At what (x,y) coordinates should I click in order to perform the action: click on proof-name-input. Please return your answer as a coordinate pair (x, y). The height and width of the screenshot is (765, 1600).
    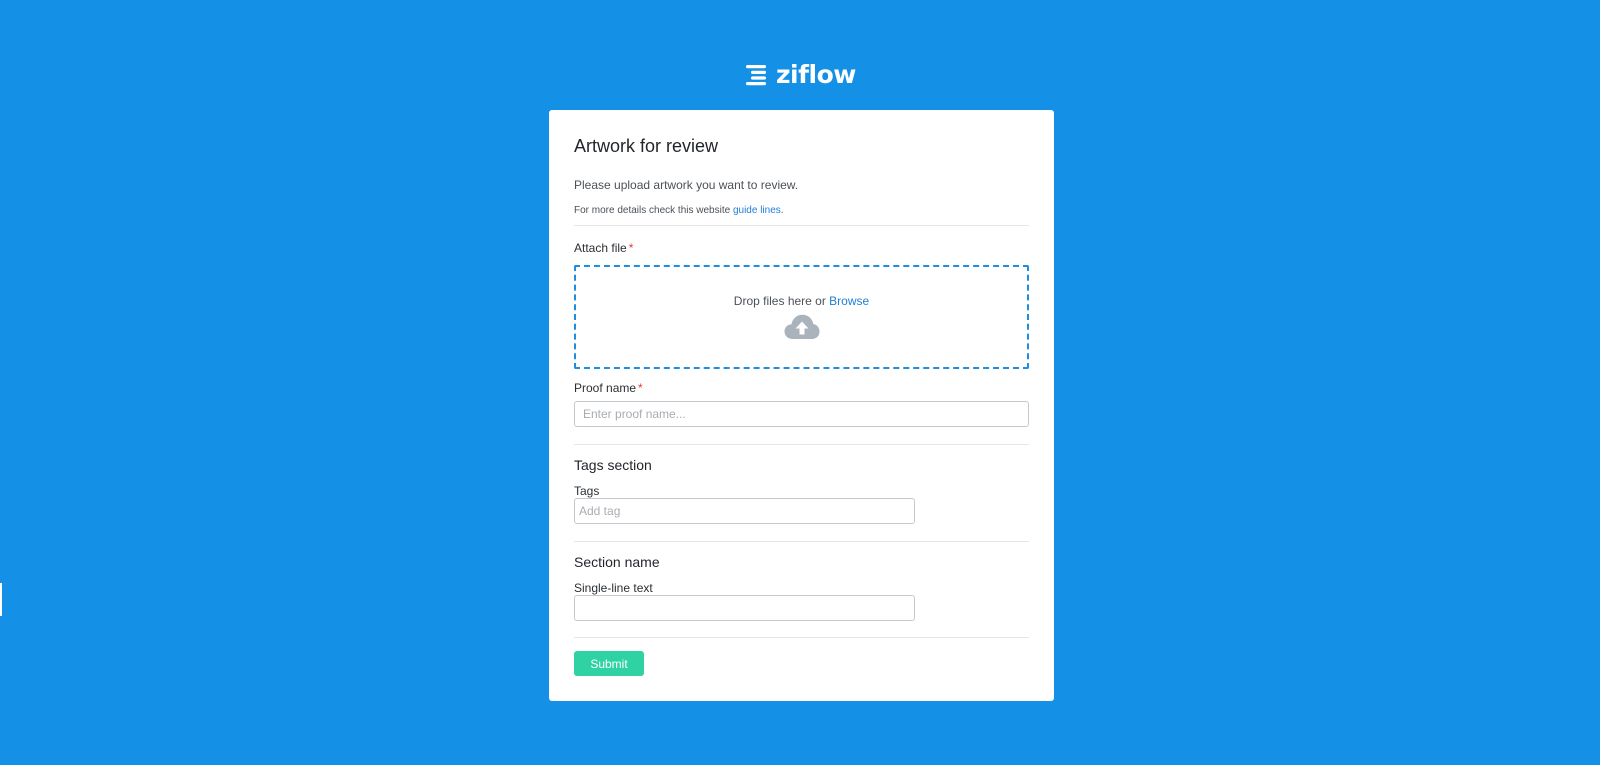
    Looking at the image, I should click on (801, 414).